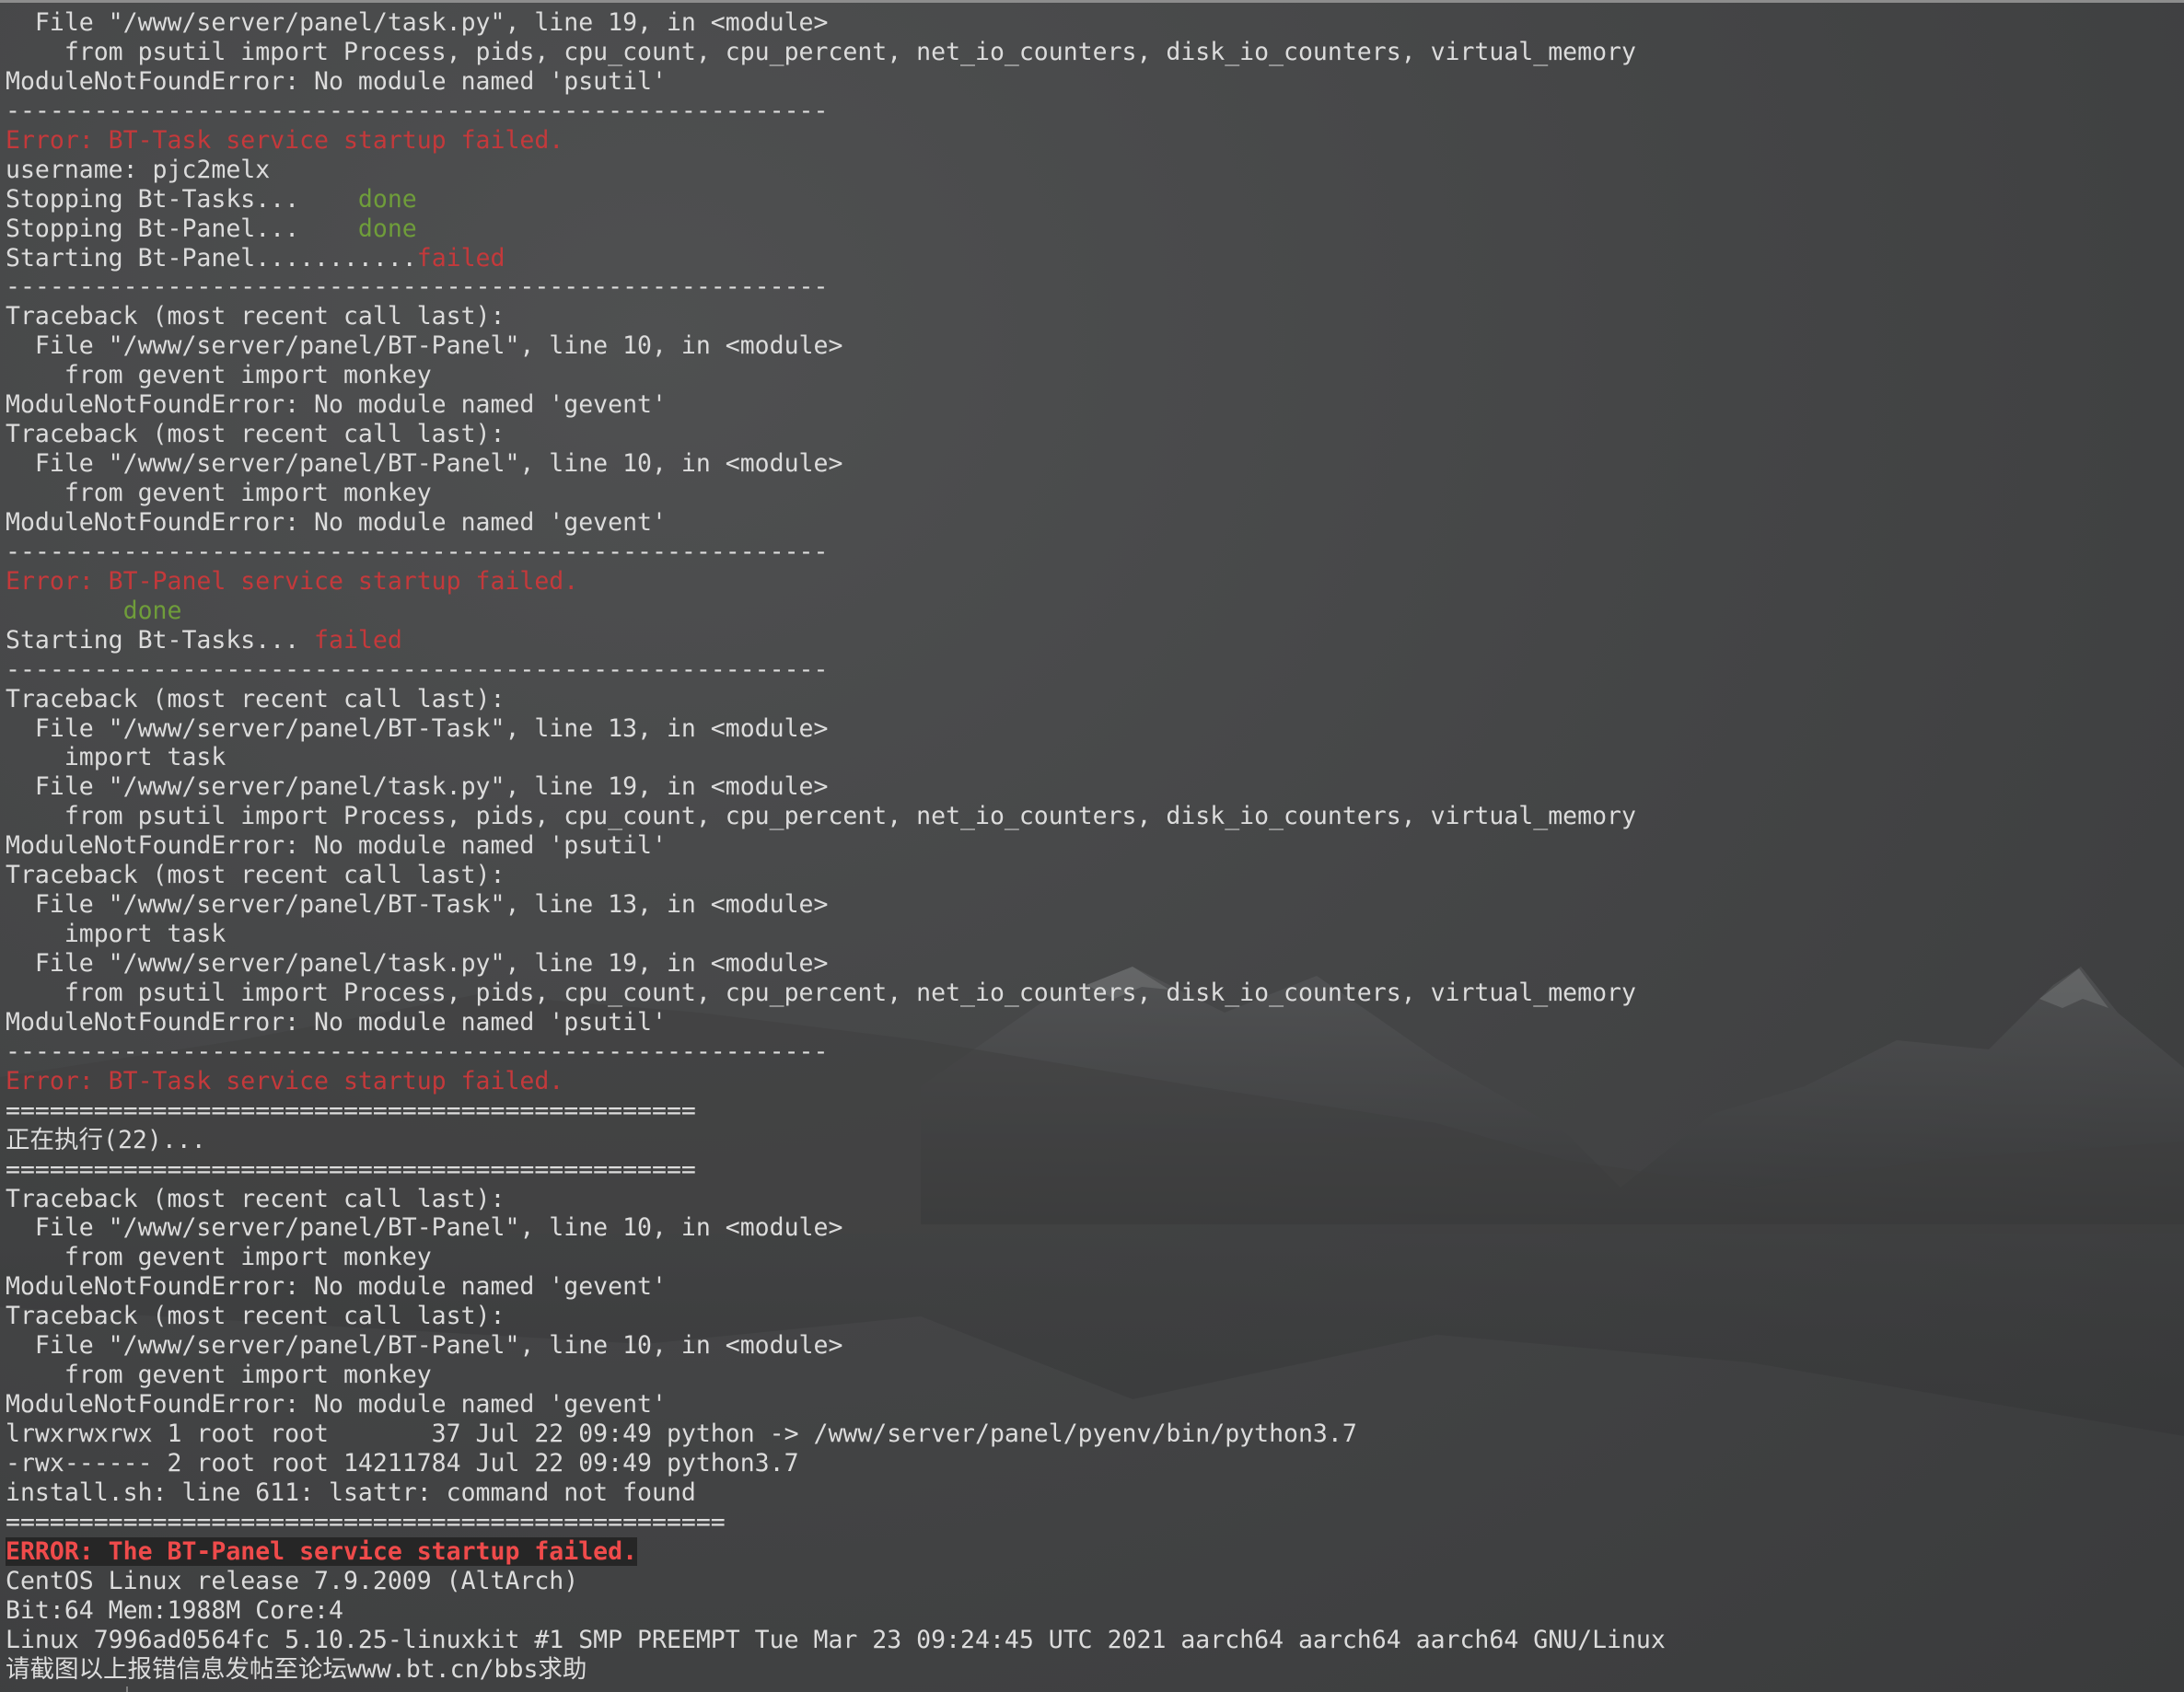  I want to click on terminal-text: Bit:64 Mem:1988M Core:4, so click(174, 1610).